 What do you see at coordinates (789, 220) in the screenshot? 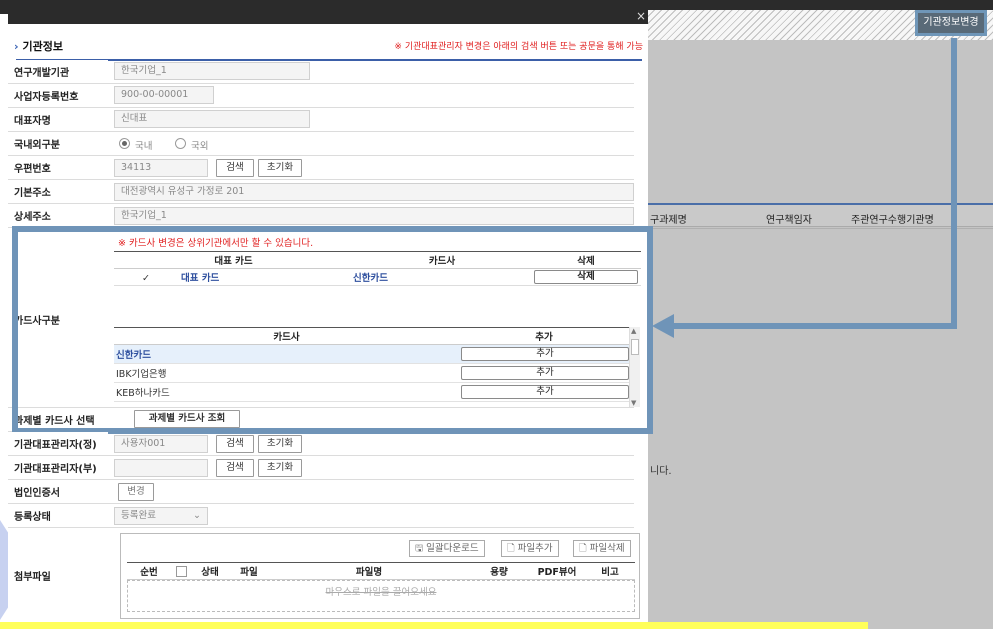
I see `bg-col-researcher: 연구책임자` at bounding box center [789, 220].